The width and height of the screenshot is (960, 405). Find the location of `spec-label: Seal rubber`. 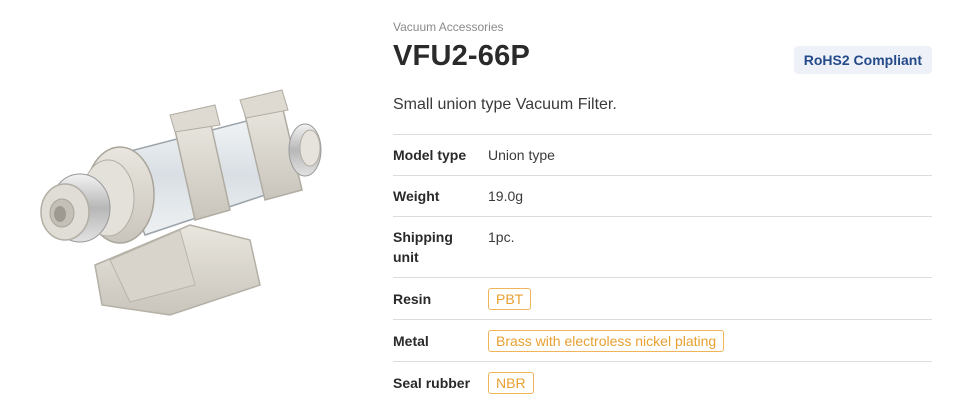

spec-label: Seal rubber is located at coordinates (432, 382).